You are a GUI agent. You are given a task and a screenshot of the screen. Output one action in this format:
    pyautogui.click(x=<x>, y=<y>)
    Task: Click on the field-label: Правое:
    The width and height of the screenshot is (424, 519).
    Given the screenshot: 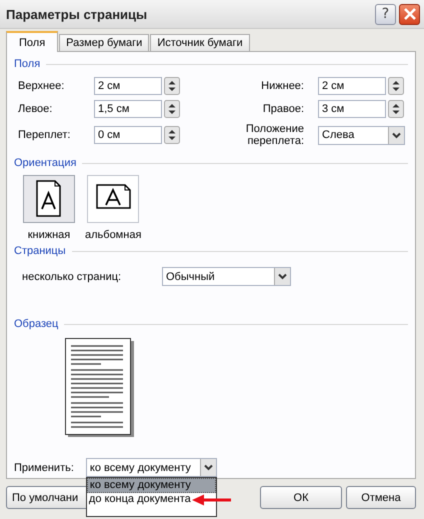 What is the action you would take?
    pyautogui.click(x=283, y=109)
    